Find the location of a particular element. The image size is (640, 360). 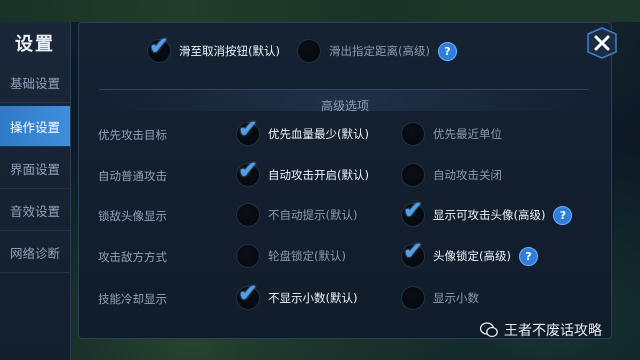

option-label: 自动攻击开启(默认) is located at coordinates (318, 175).